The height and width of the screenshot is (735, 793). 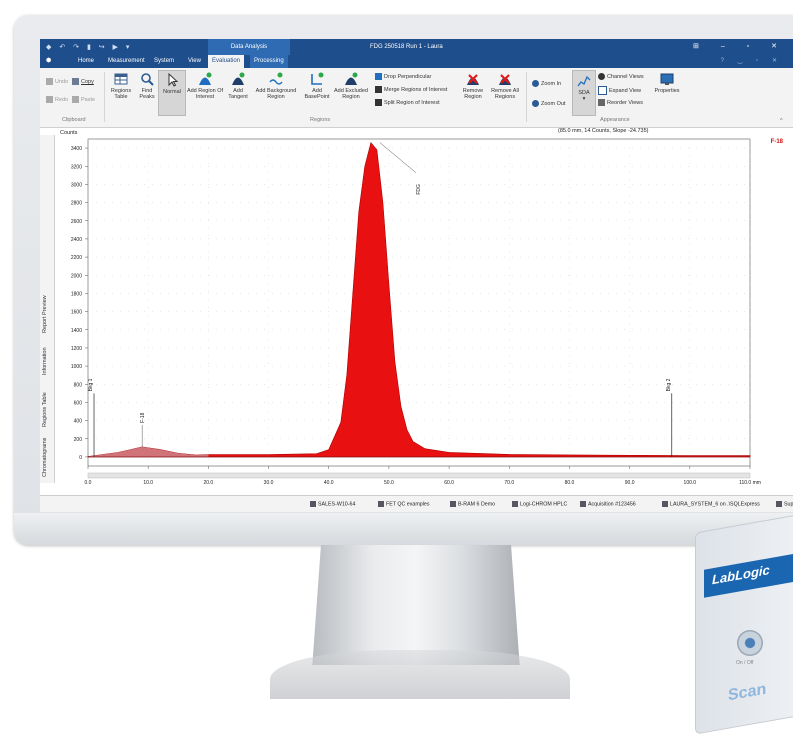 I want to click on merge-roi-button: Merge Regions of Interest, so click(x=411, y=89).